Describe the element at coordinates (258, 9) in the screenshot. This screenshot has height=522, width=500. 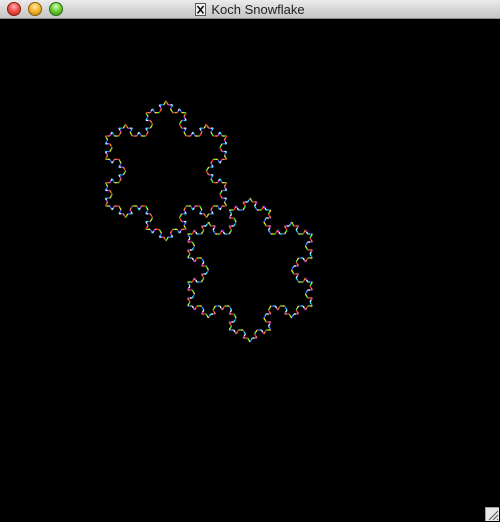
I see `window-title: Koch Snowflake` at that location.